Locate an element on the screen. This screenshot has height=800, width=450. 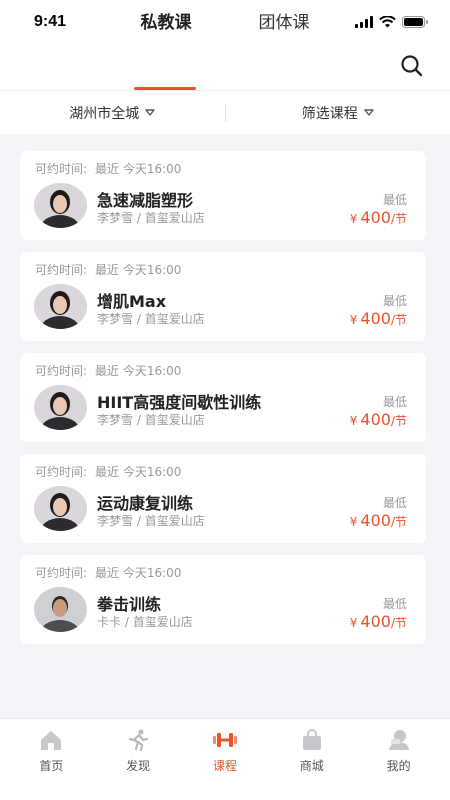
tab-group-lessons: 团体课 is located at coordinates (284, 27).